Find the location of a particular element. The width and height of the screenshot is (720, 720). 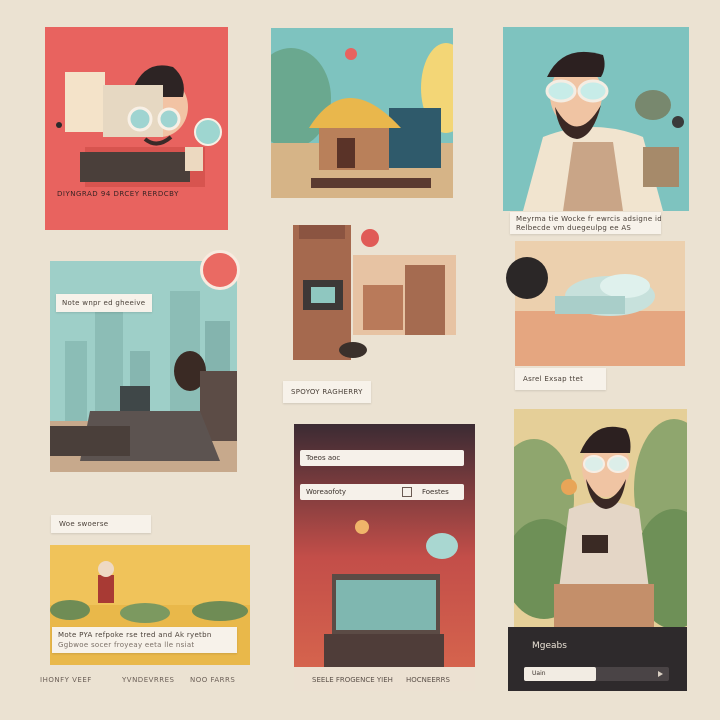

panel-arrow-icon is located at coordinates (660, 674).